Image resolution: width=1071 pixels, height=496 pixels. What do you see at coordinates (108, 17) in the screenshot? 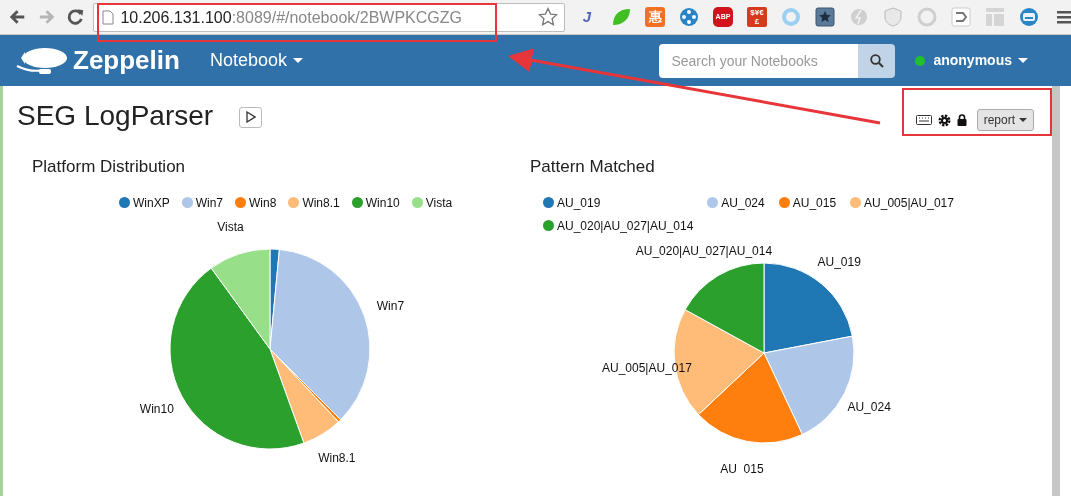
I see `page-icon` at bounding box center [108, 17].